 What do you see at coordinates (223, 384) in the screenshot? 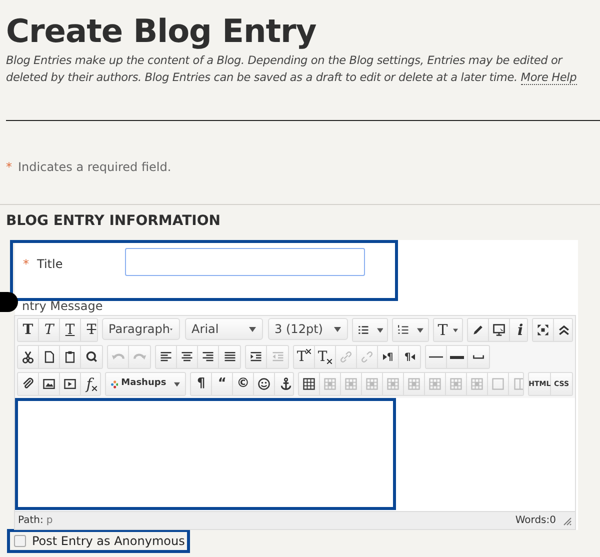
I see `symbol-button: “` at bounding box center [223, 384].